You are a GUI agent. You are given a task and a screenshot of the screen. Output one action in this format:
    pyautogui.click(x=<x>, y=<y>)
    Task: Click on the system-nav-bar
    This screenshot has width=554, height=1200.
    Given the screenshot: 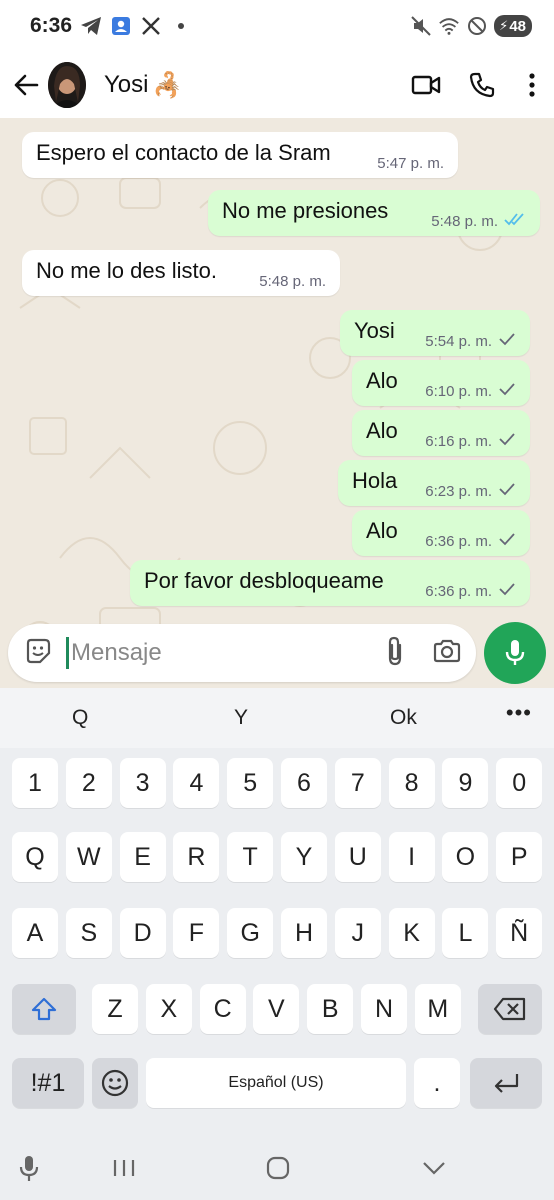 What is the action you would take?
    pyautogui.click(x=277, y=1167)
    